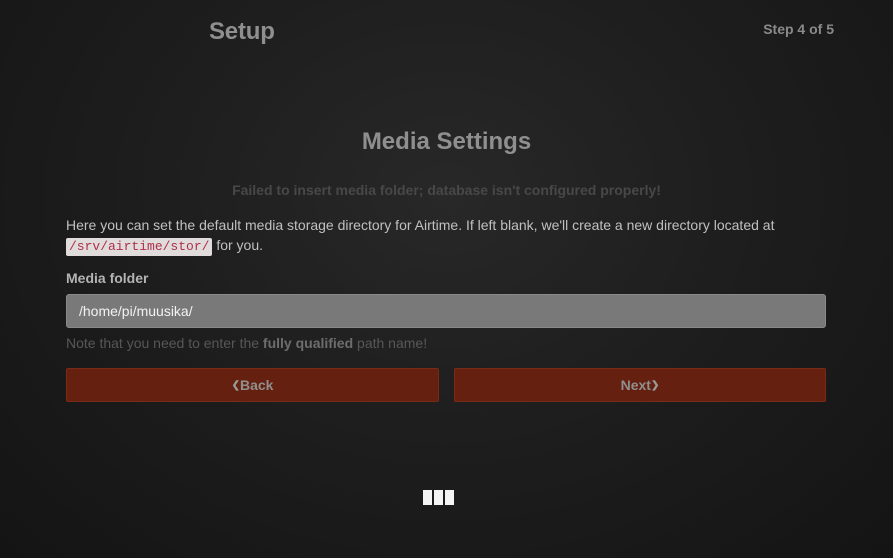  What do you see at coordinates (308, 343) in the screenshot?
I see `help-note-emphasis: fully qualified` at bounding box center [308, 343].